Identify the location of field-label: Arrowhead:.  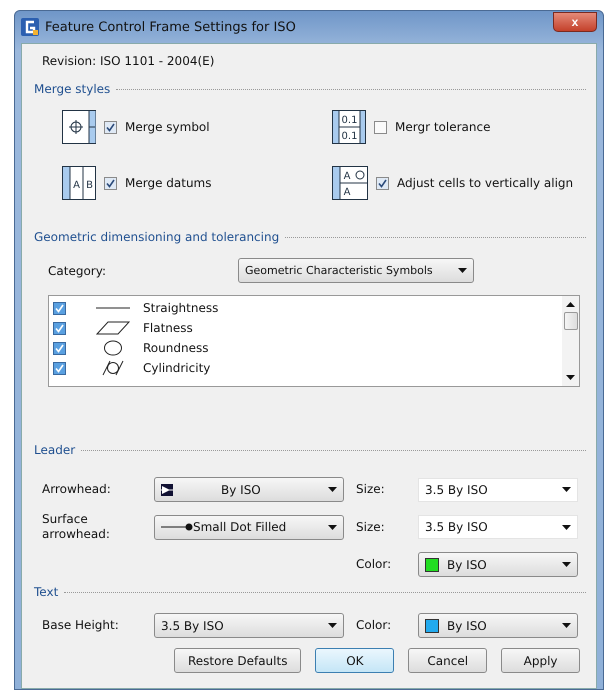
(77, 489).